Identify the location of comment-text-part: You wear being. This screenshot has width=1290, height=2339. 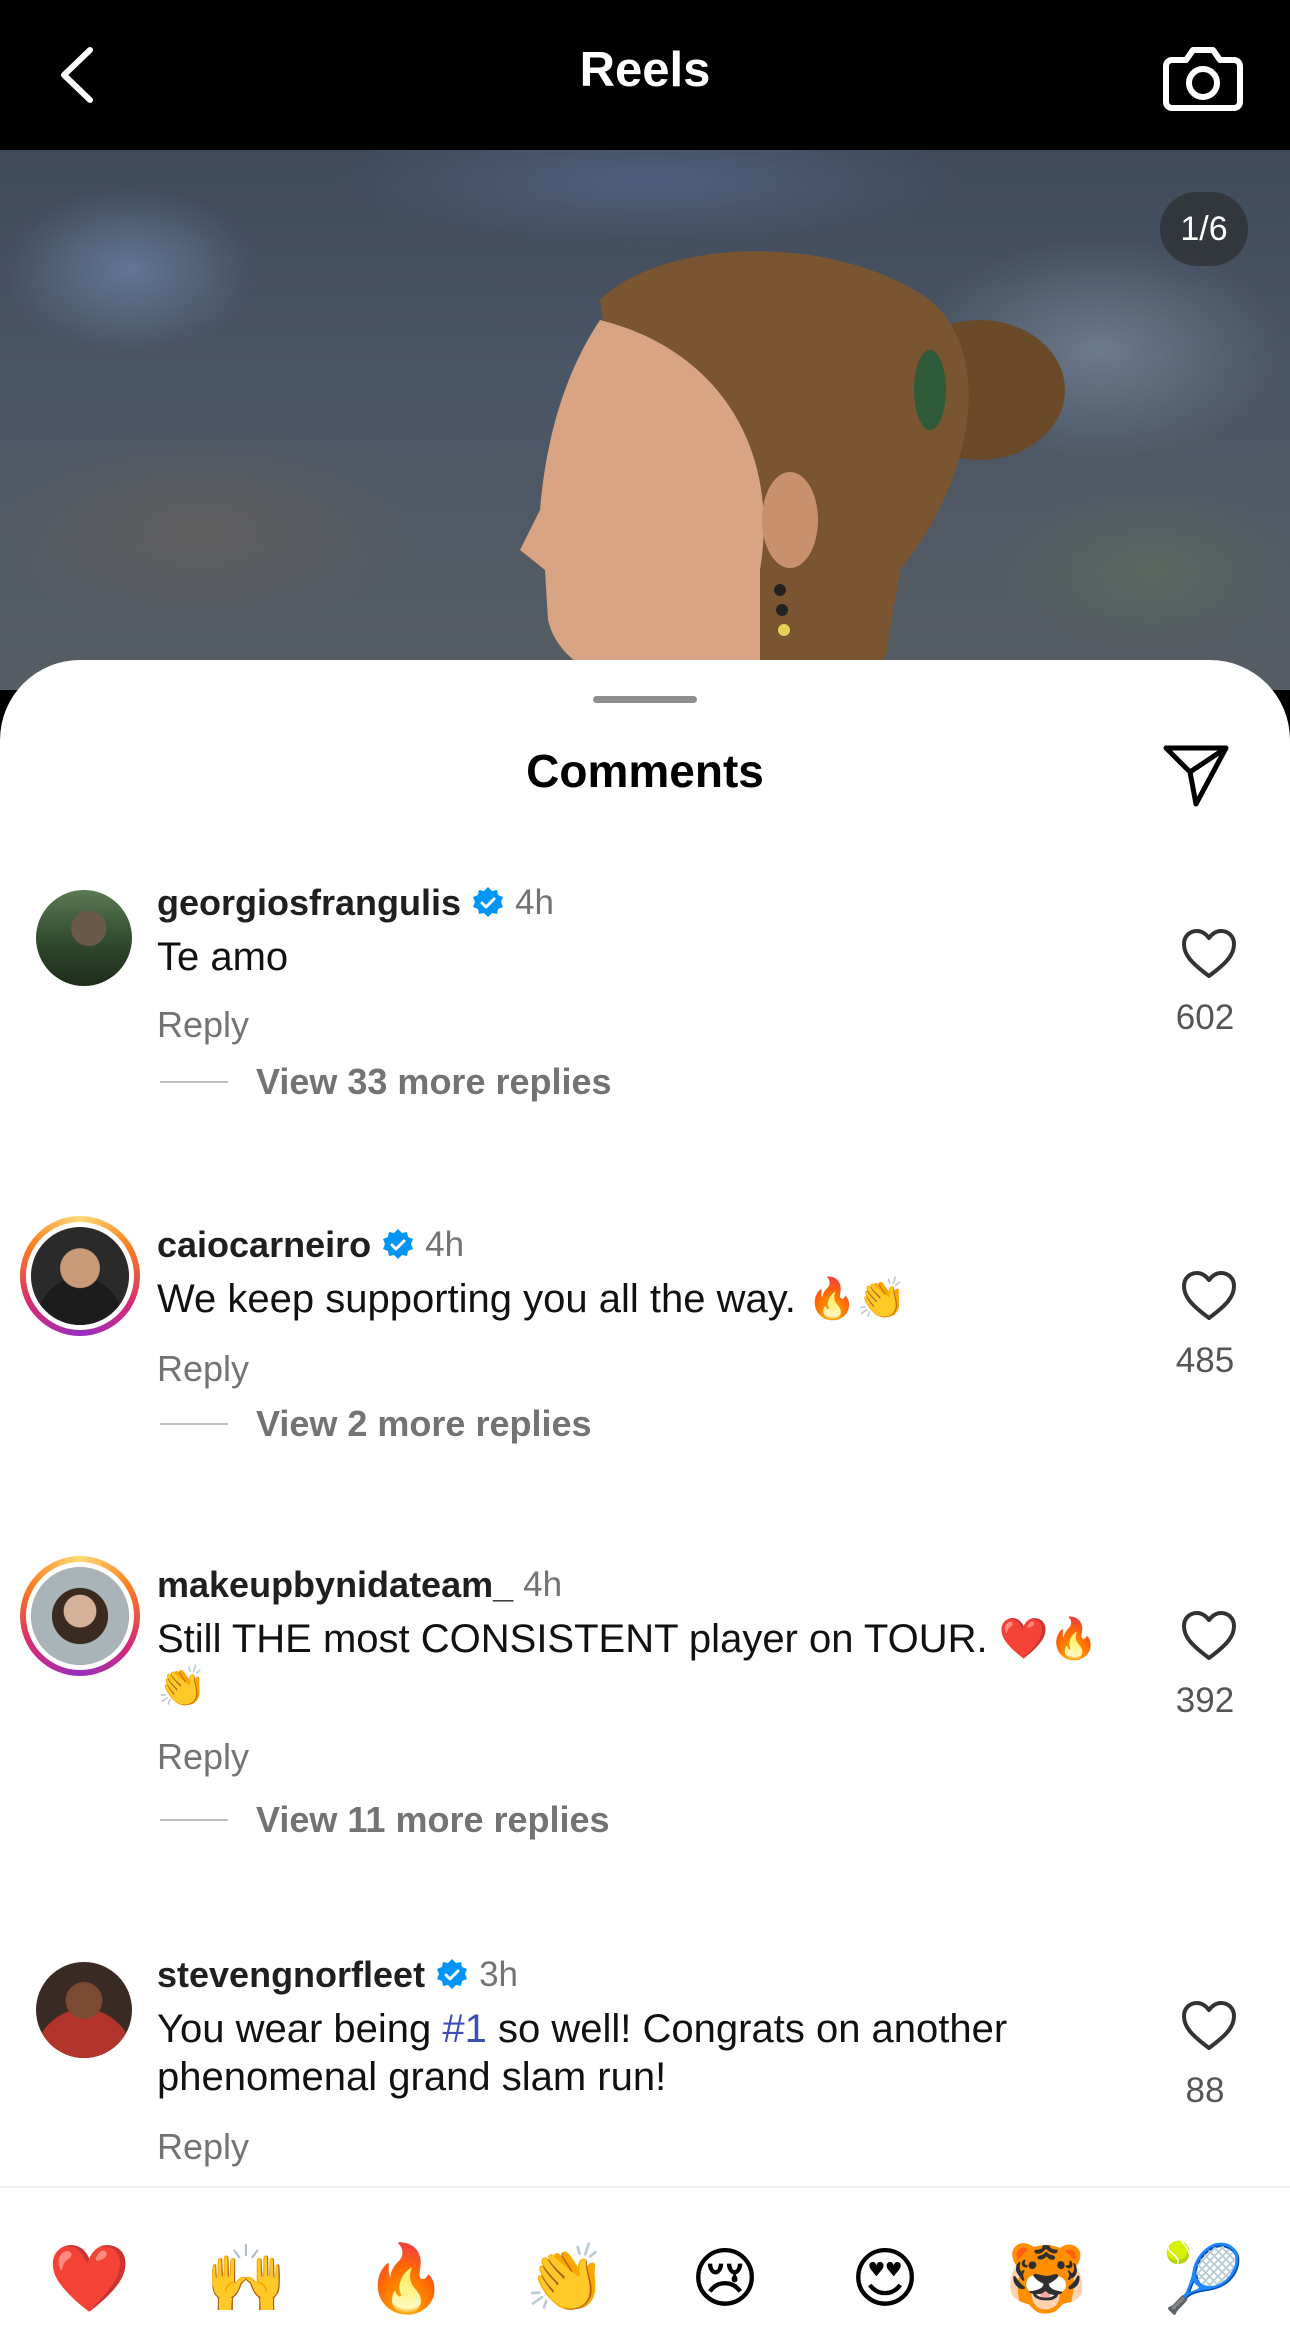
(300, 2029).